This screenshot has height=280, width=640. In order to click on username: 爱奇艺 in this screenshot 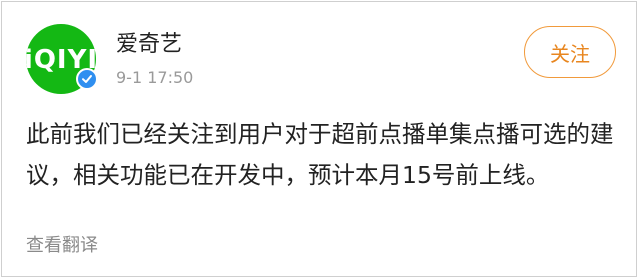, I will do `click(149, 45)`.